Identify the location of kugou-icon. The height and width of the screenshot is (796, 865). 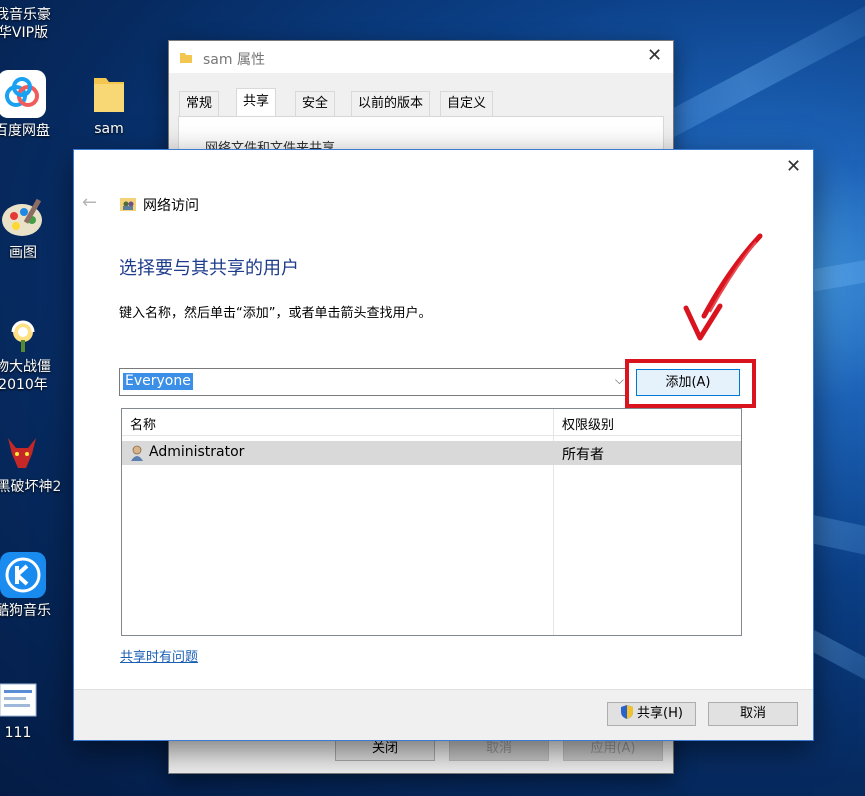
(23, 575).